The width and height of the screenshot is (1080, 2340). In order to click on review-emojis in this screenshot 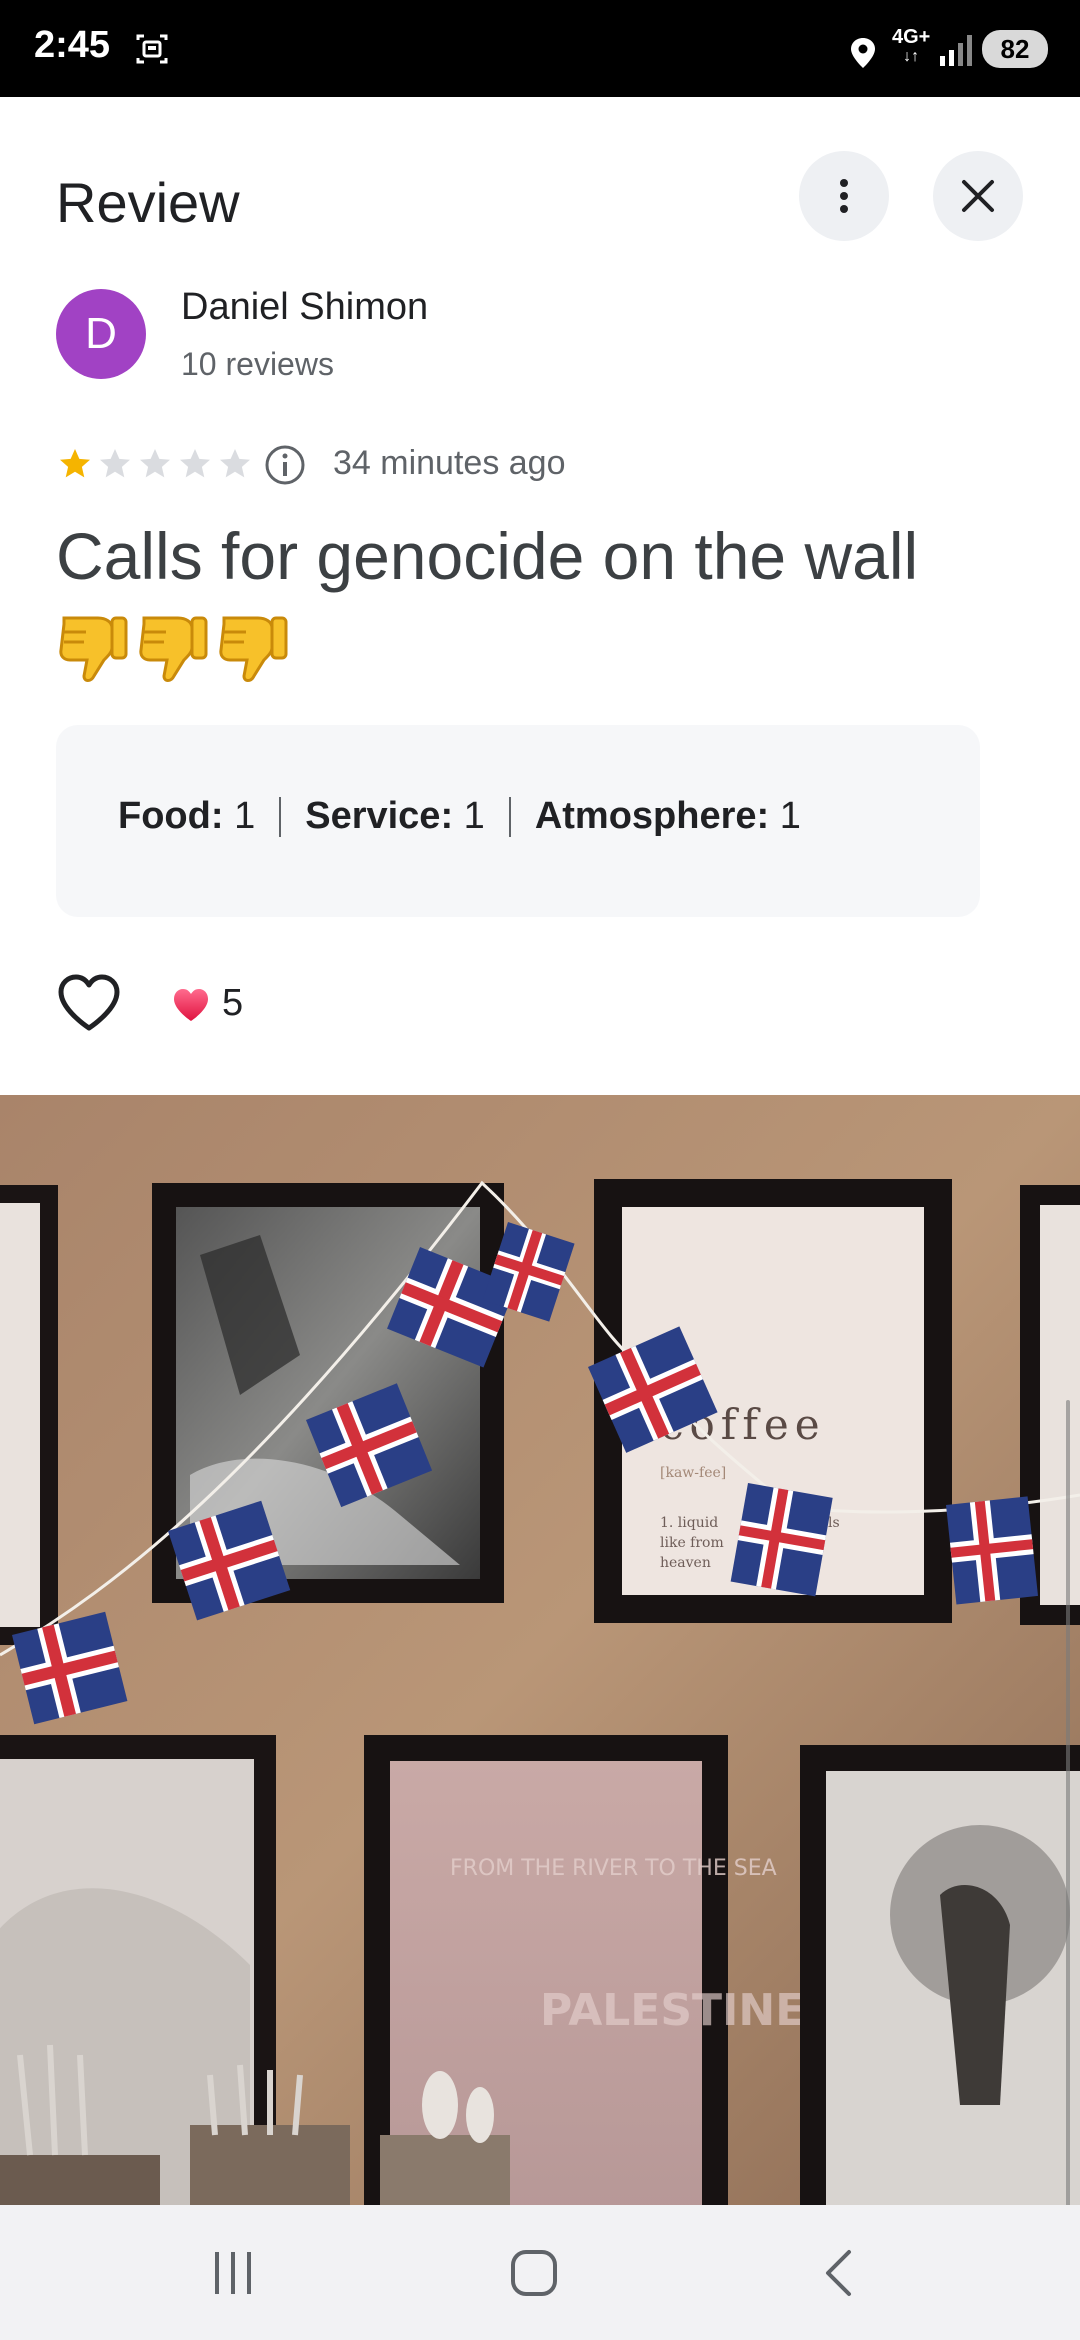, I will do `click(173, 648)`.